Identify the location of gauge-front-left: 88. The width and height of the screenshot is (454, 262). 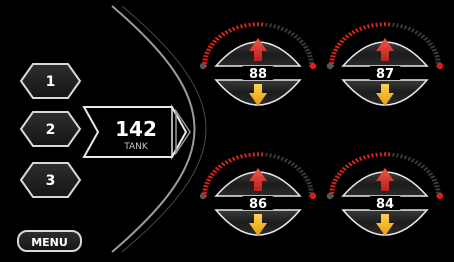
(258, 64).